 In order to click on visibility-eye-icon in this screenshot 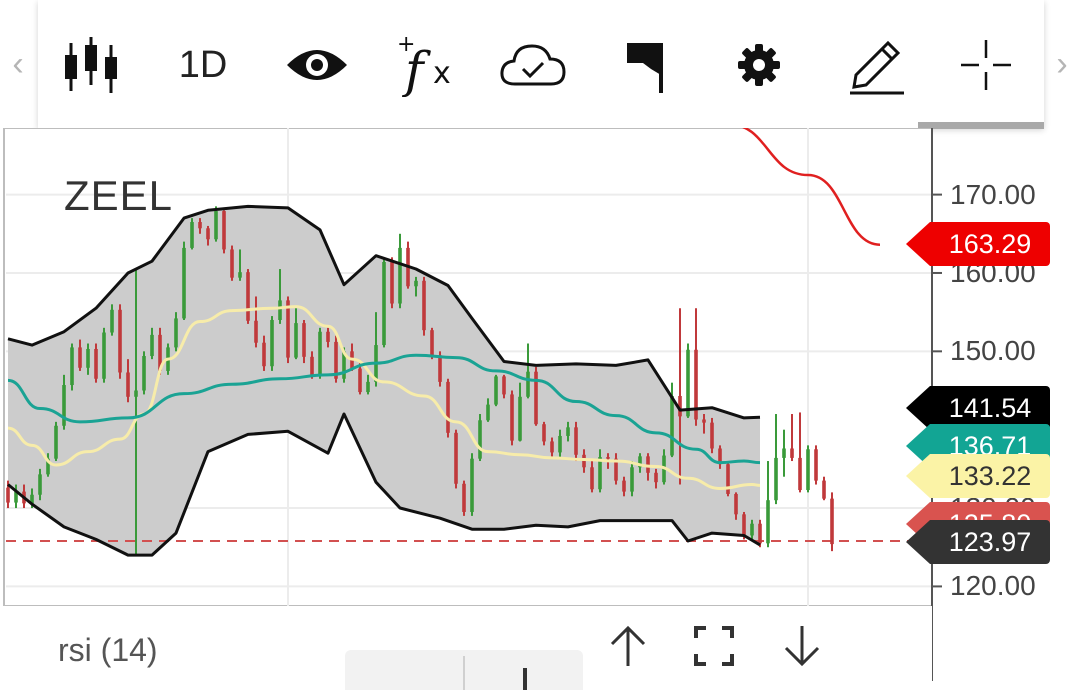, I will do `click(317, 65)`.